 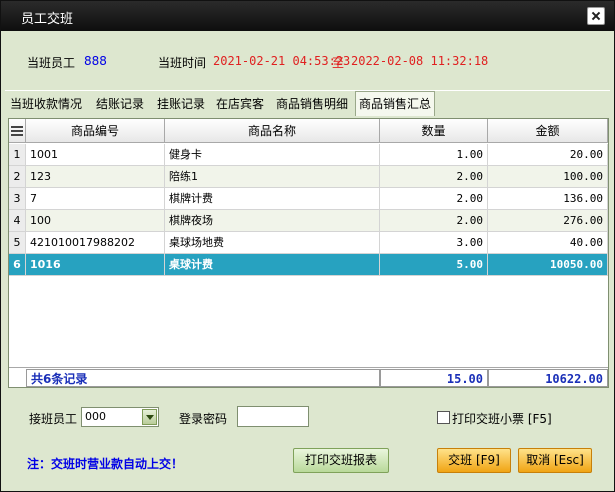 What do you see at coordinates (272, 177) in the screenshot?
I see `product-name-cell: 陪练1` at bounding box center [272, 177].